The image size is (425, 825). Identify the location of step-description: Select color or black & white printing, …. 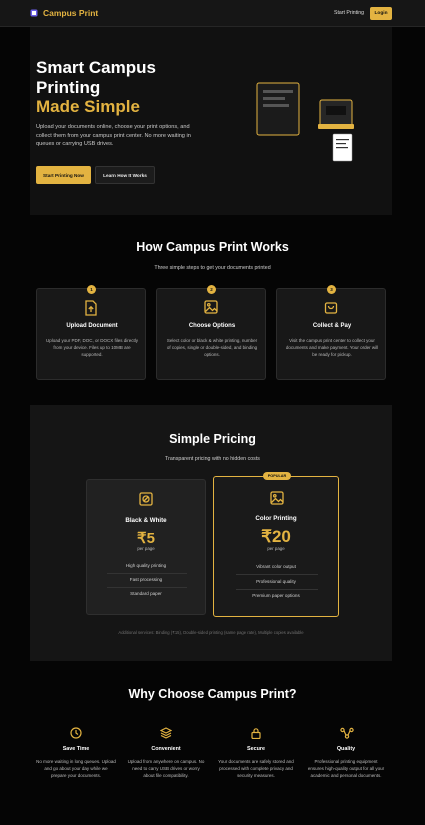
(212, 347).